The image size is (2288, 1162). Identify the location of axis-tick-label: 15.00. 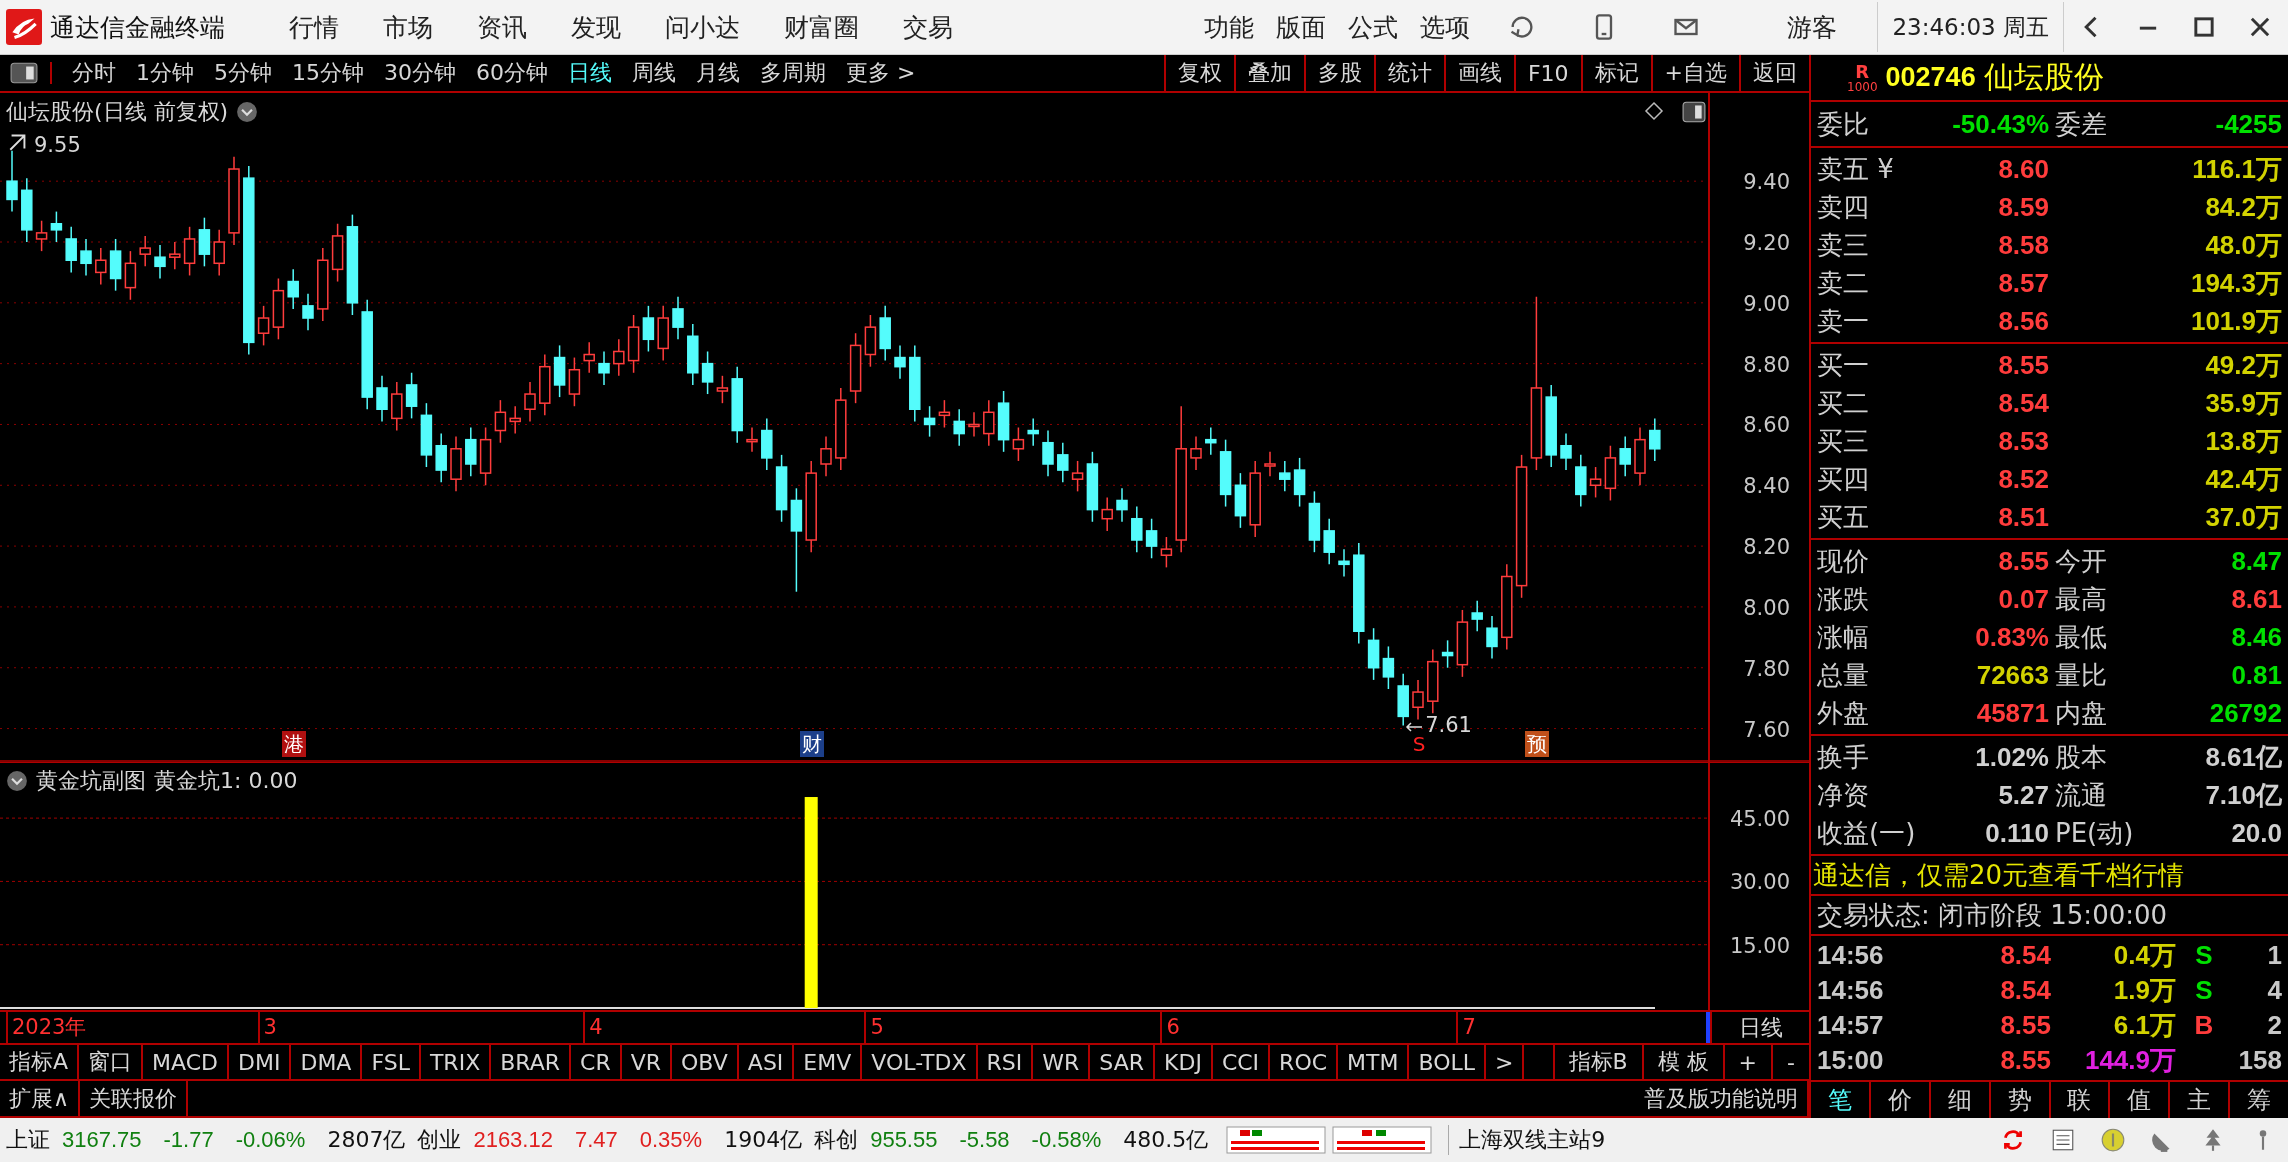
(1759, 945).